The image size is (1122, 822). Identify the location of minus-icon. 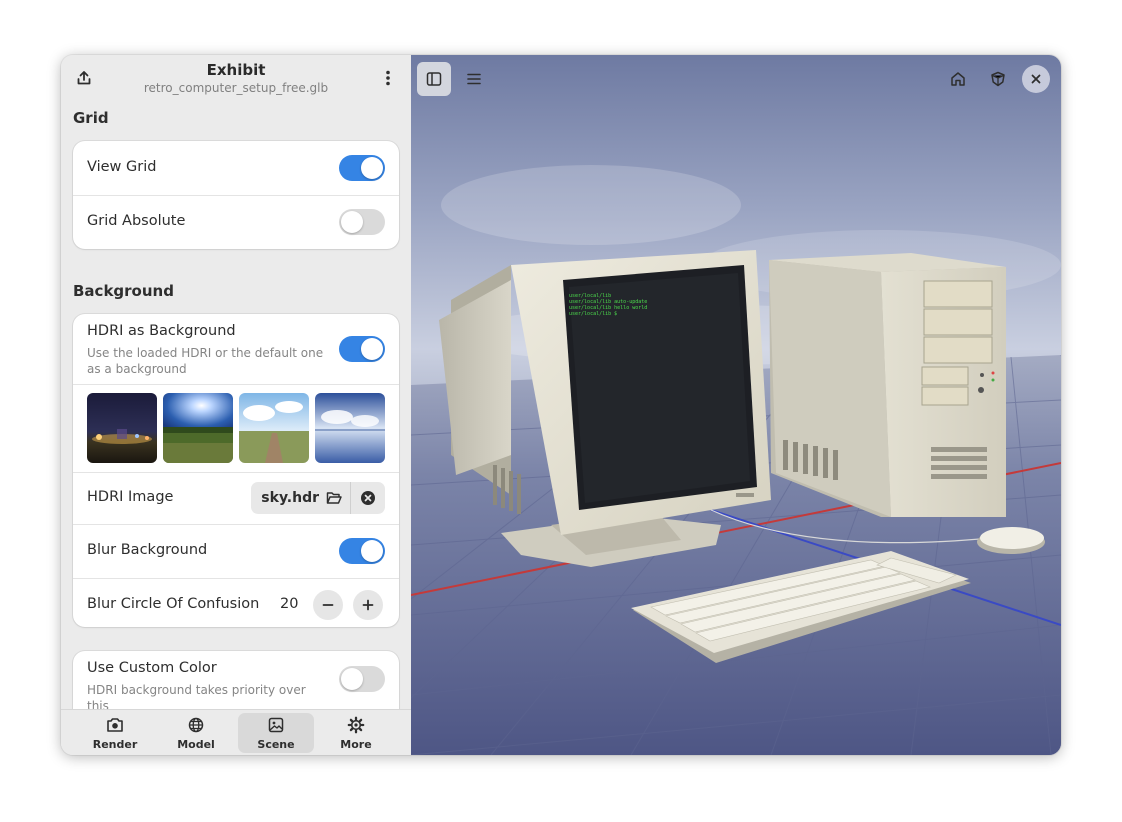
(328, 605).